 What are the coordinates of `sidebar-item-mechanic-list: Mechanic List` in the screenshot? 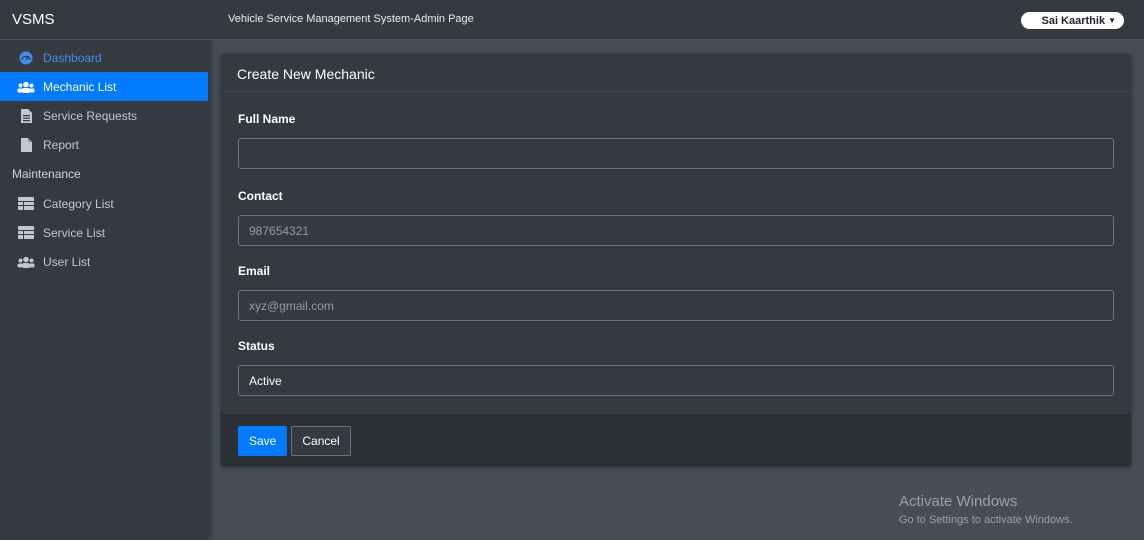 It's located at (104, 86).